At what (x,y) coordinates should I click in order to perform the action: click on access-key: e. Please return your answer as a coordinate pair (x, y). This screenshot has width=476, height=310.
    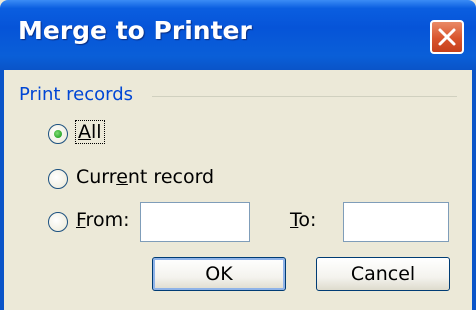
    Looking at the image, I should click on (122, 177).